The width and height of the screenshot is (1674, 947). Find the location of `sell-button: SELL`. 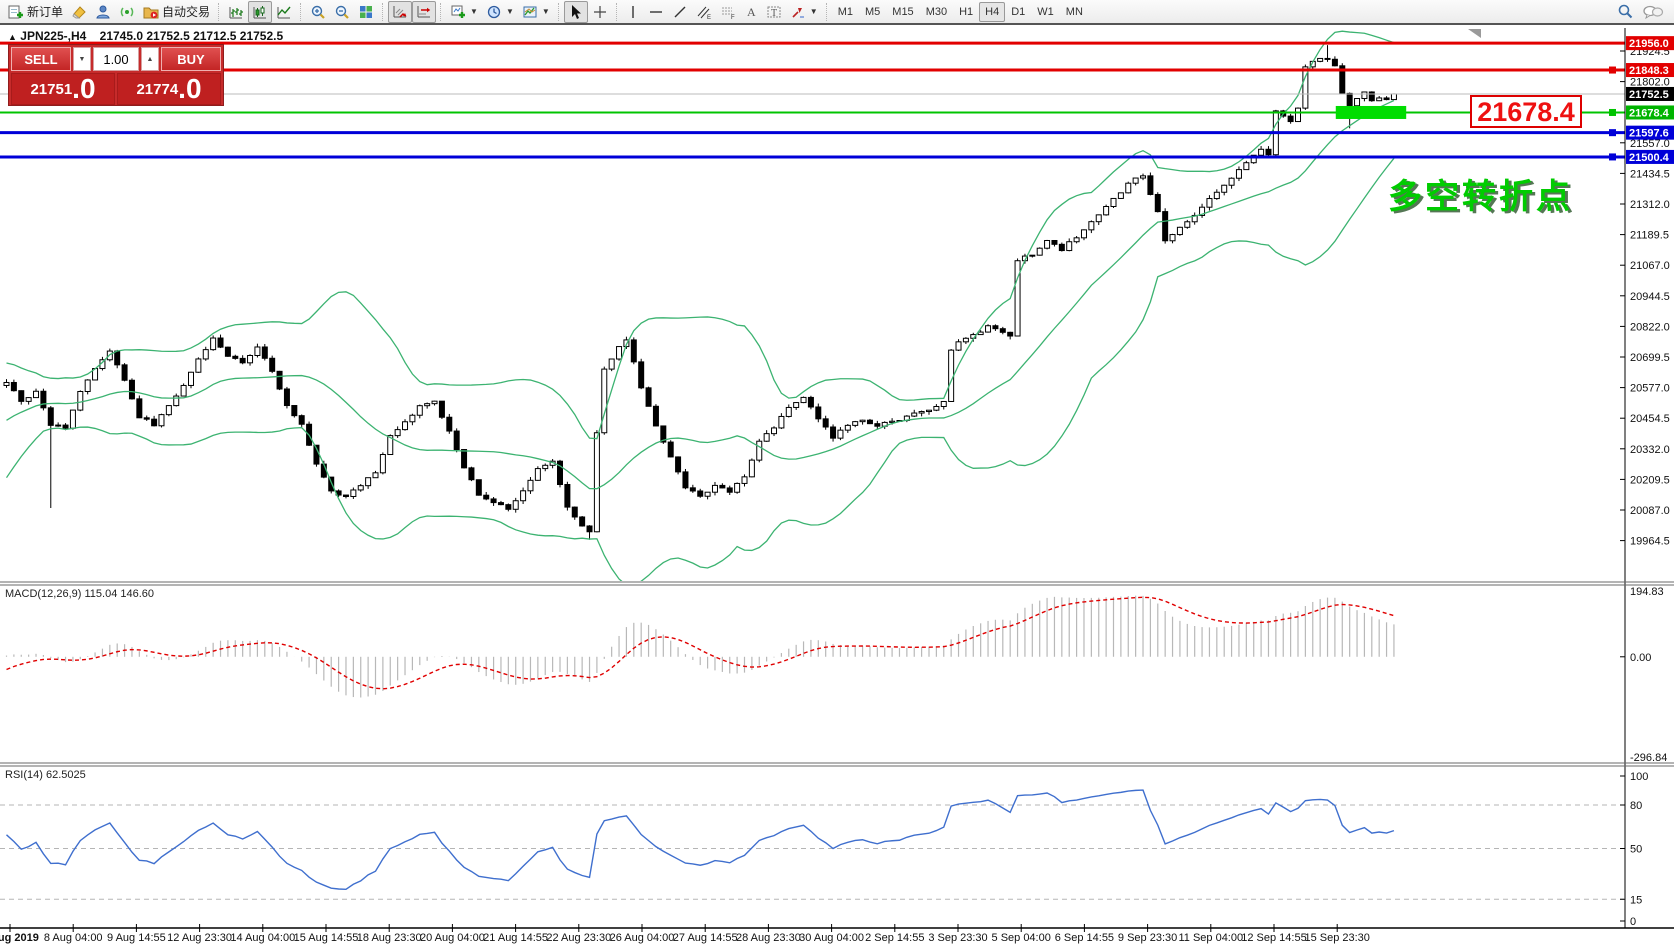

sell-button: SELL is located at coordinates (41, 59).